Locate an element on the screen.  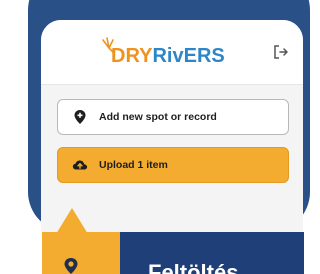
dryrivers-logo: DRYRivERS is located at coordinates (163, 52).